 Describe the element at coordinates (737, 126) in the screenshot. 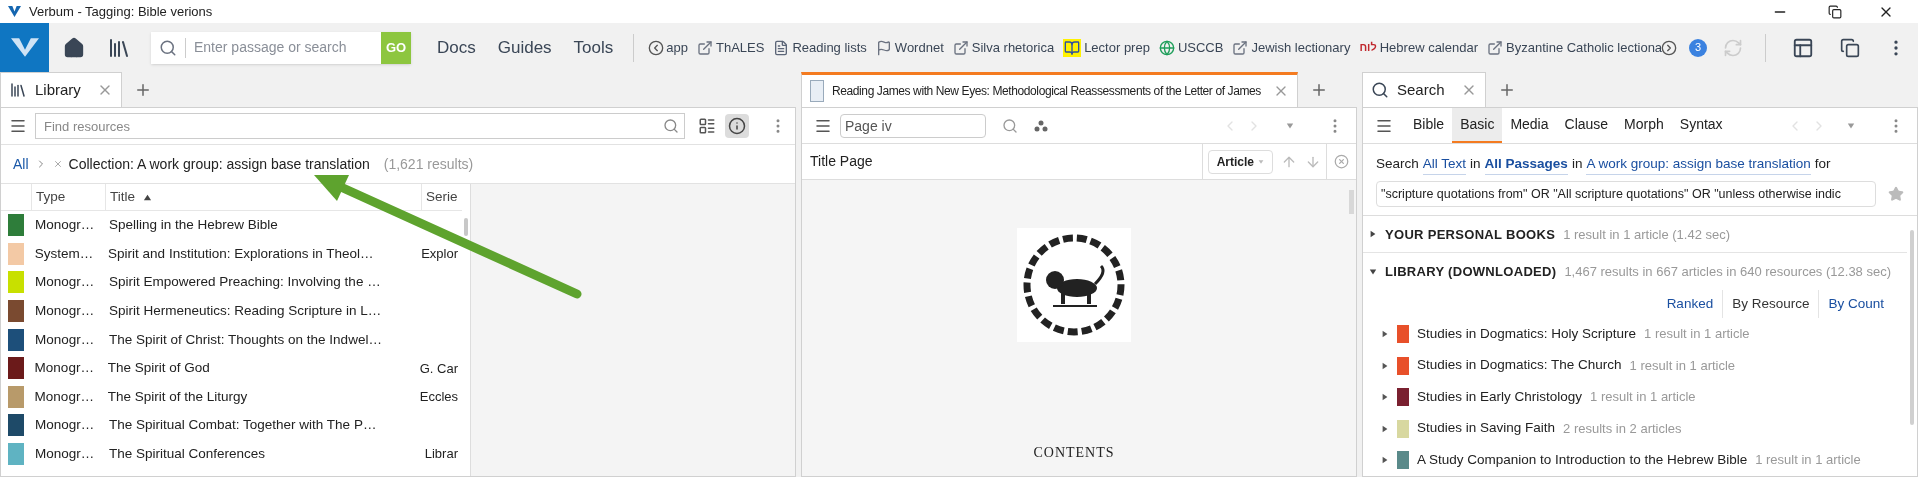

I see `info-toggle` at that location.